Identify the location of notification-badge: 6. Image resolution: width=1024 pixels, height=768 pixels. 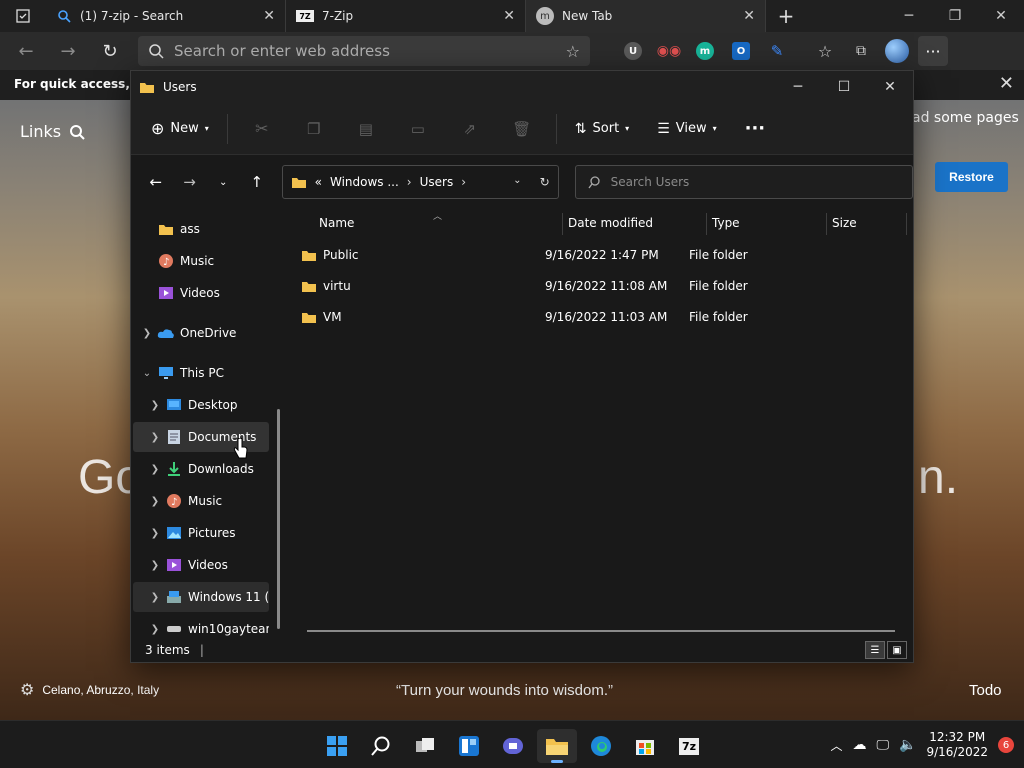
(1006, 745).